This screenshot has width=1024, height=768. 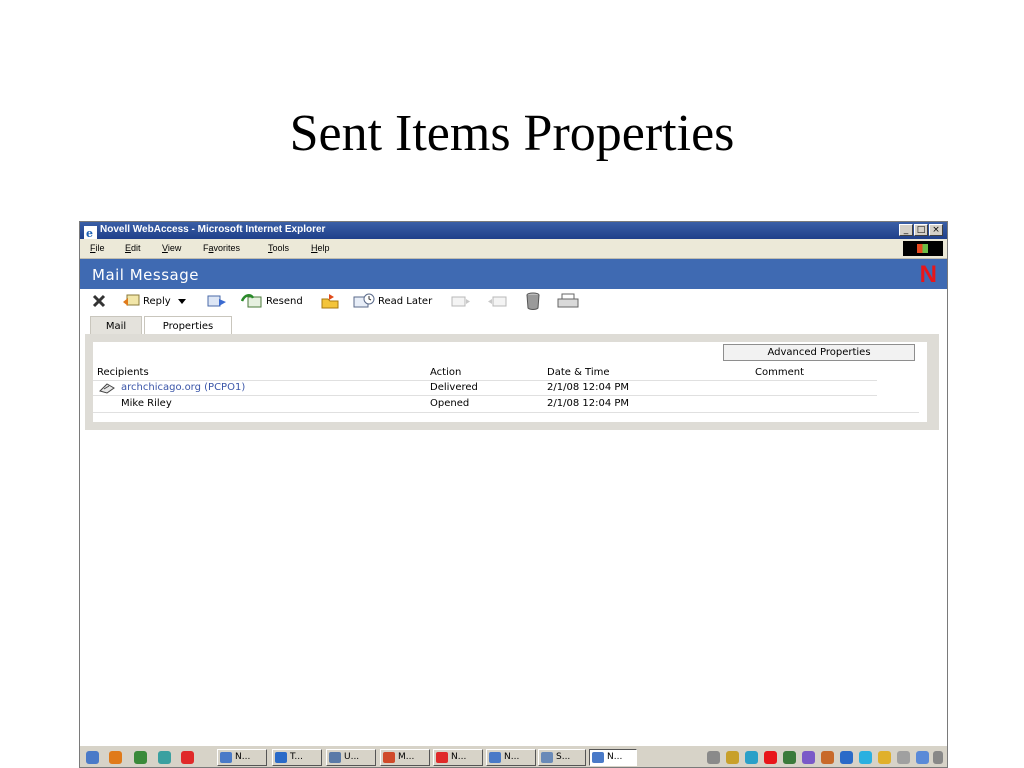 I want to click on reply-icon, so click(x=131, y=300).